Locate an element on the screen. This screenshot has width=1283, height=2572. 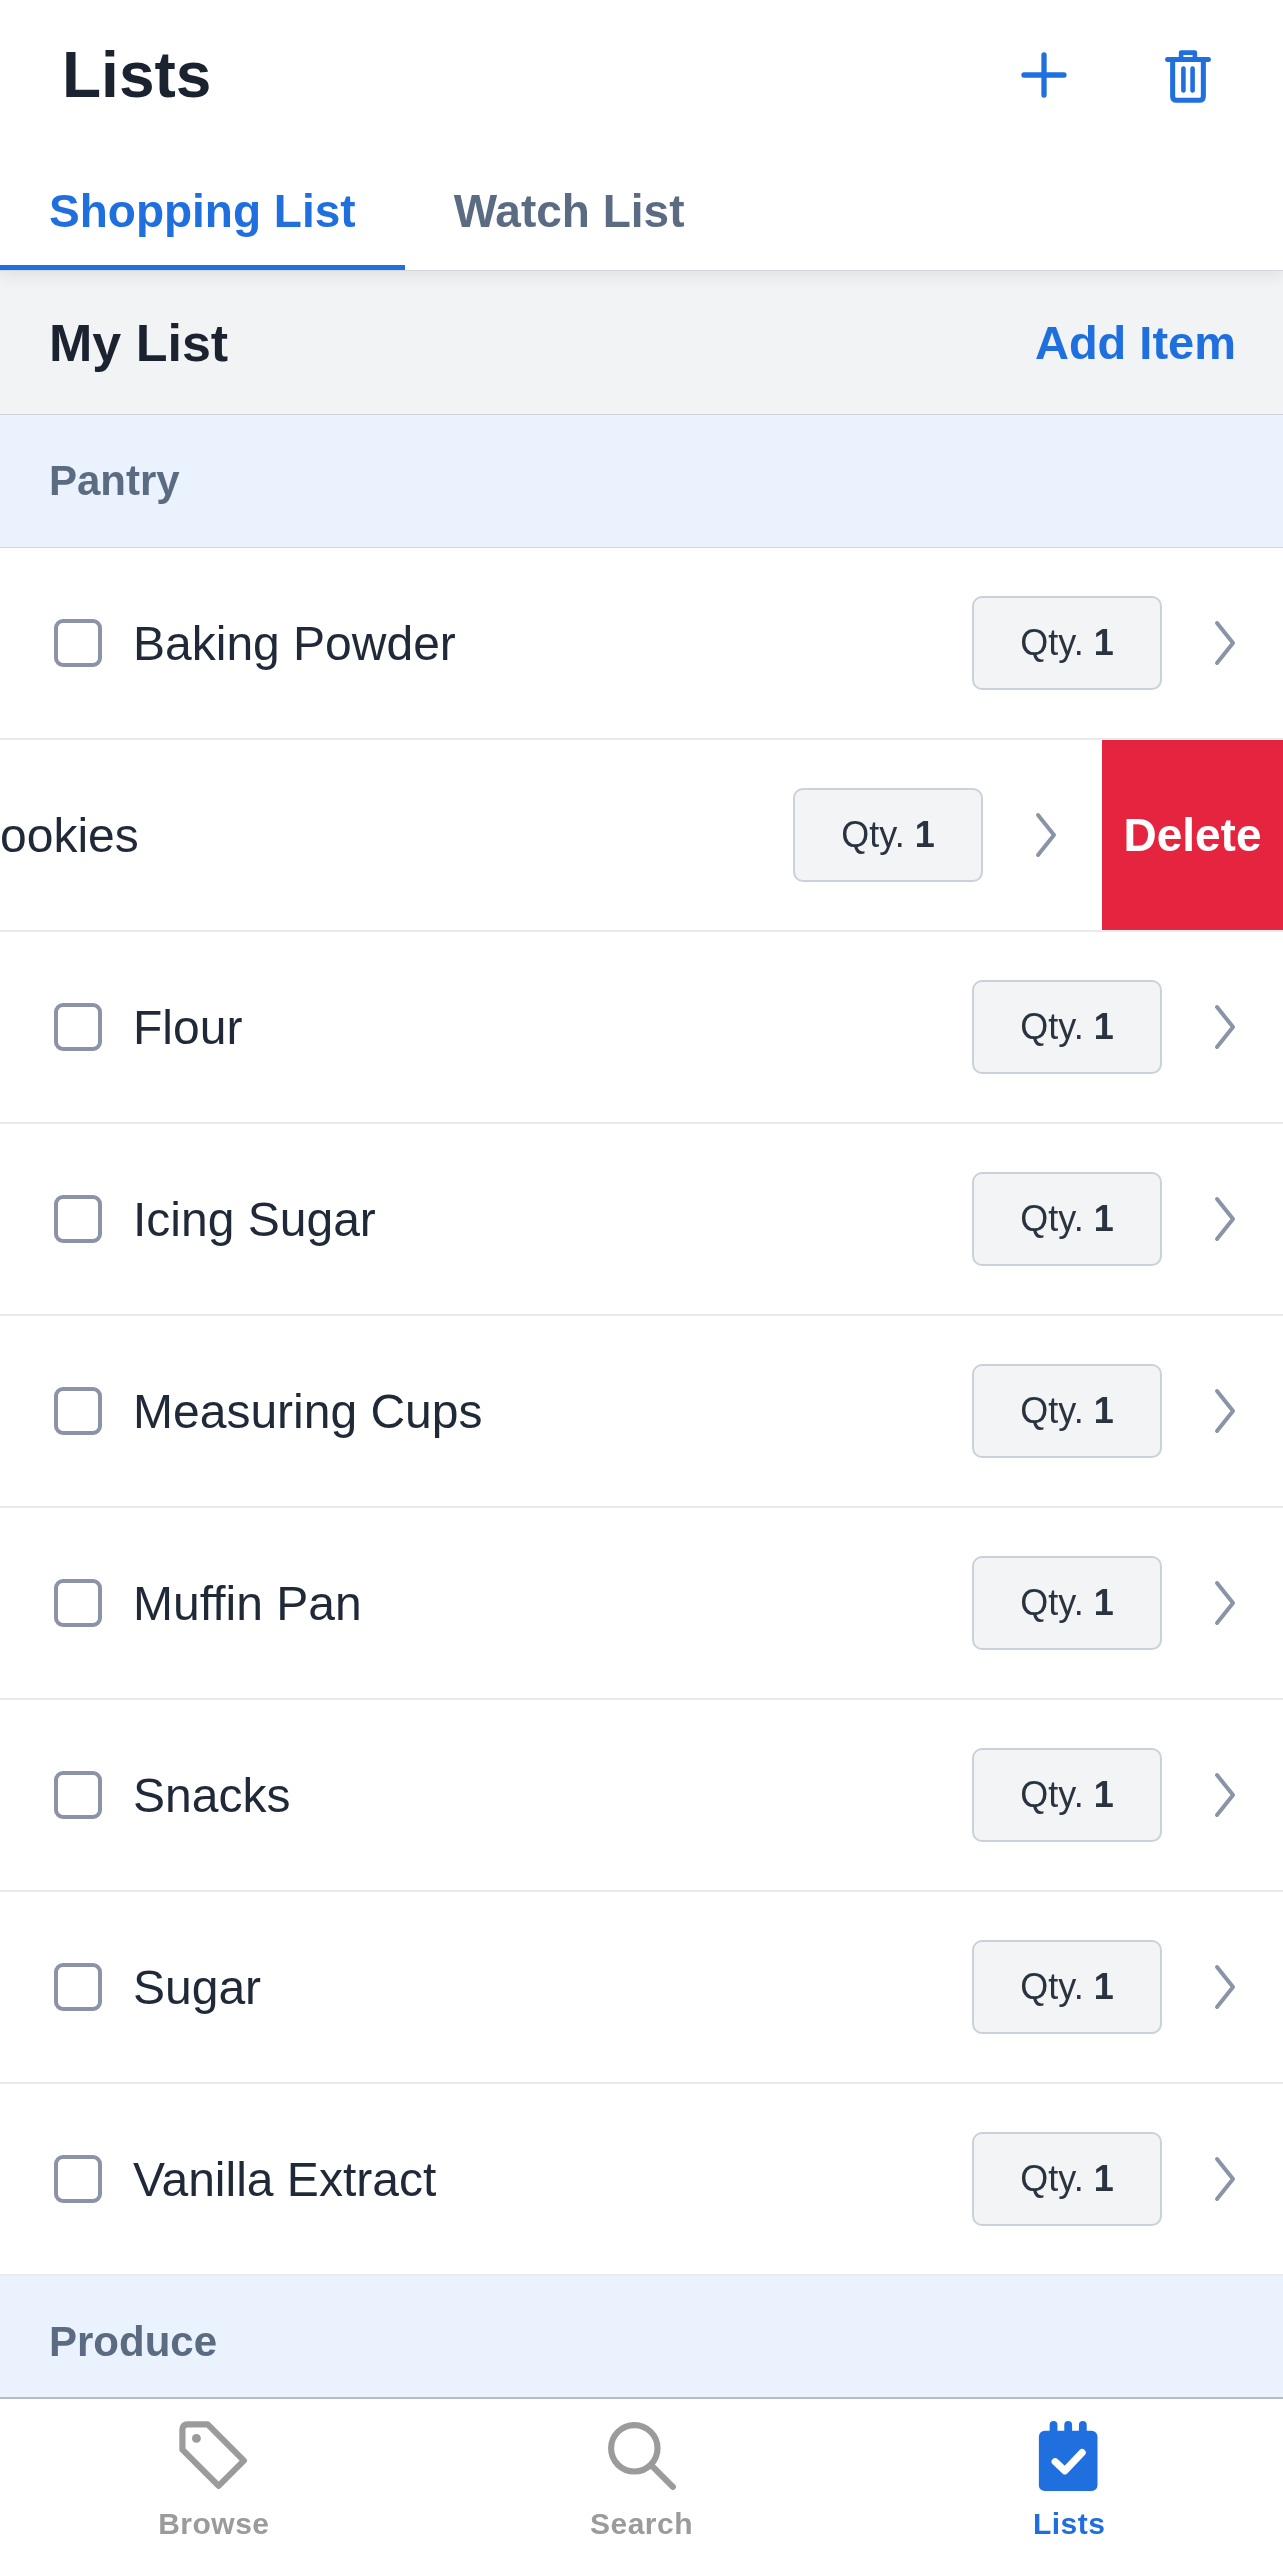
item-name: Baking Powder is located at coordinates (295, 643).